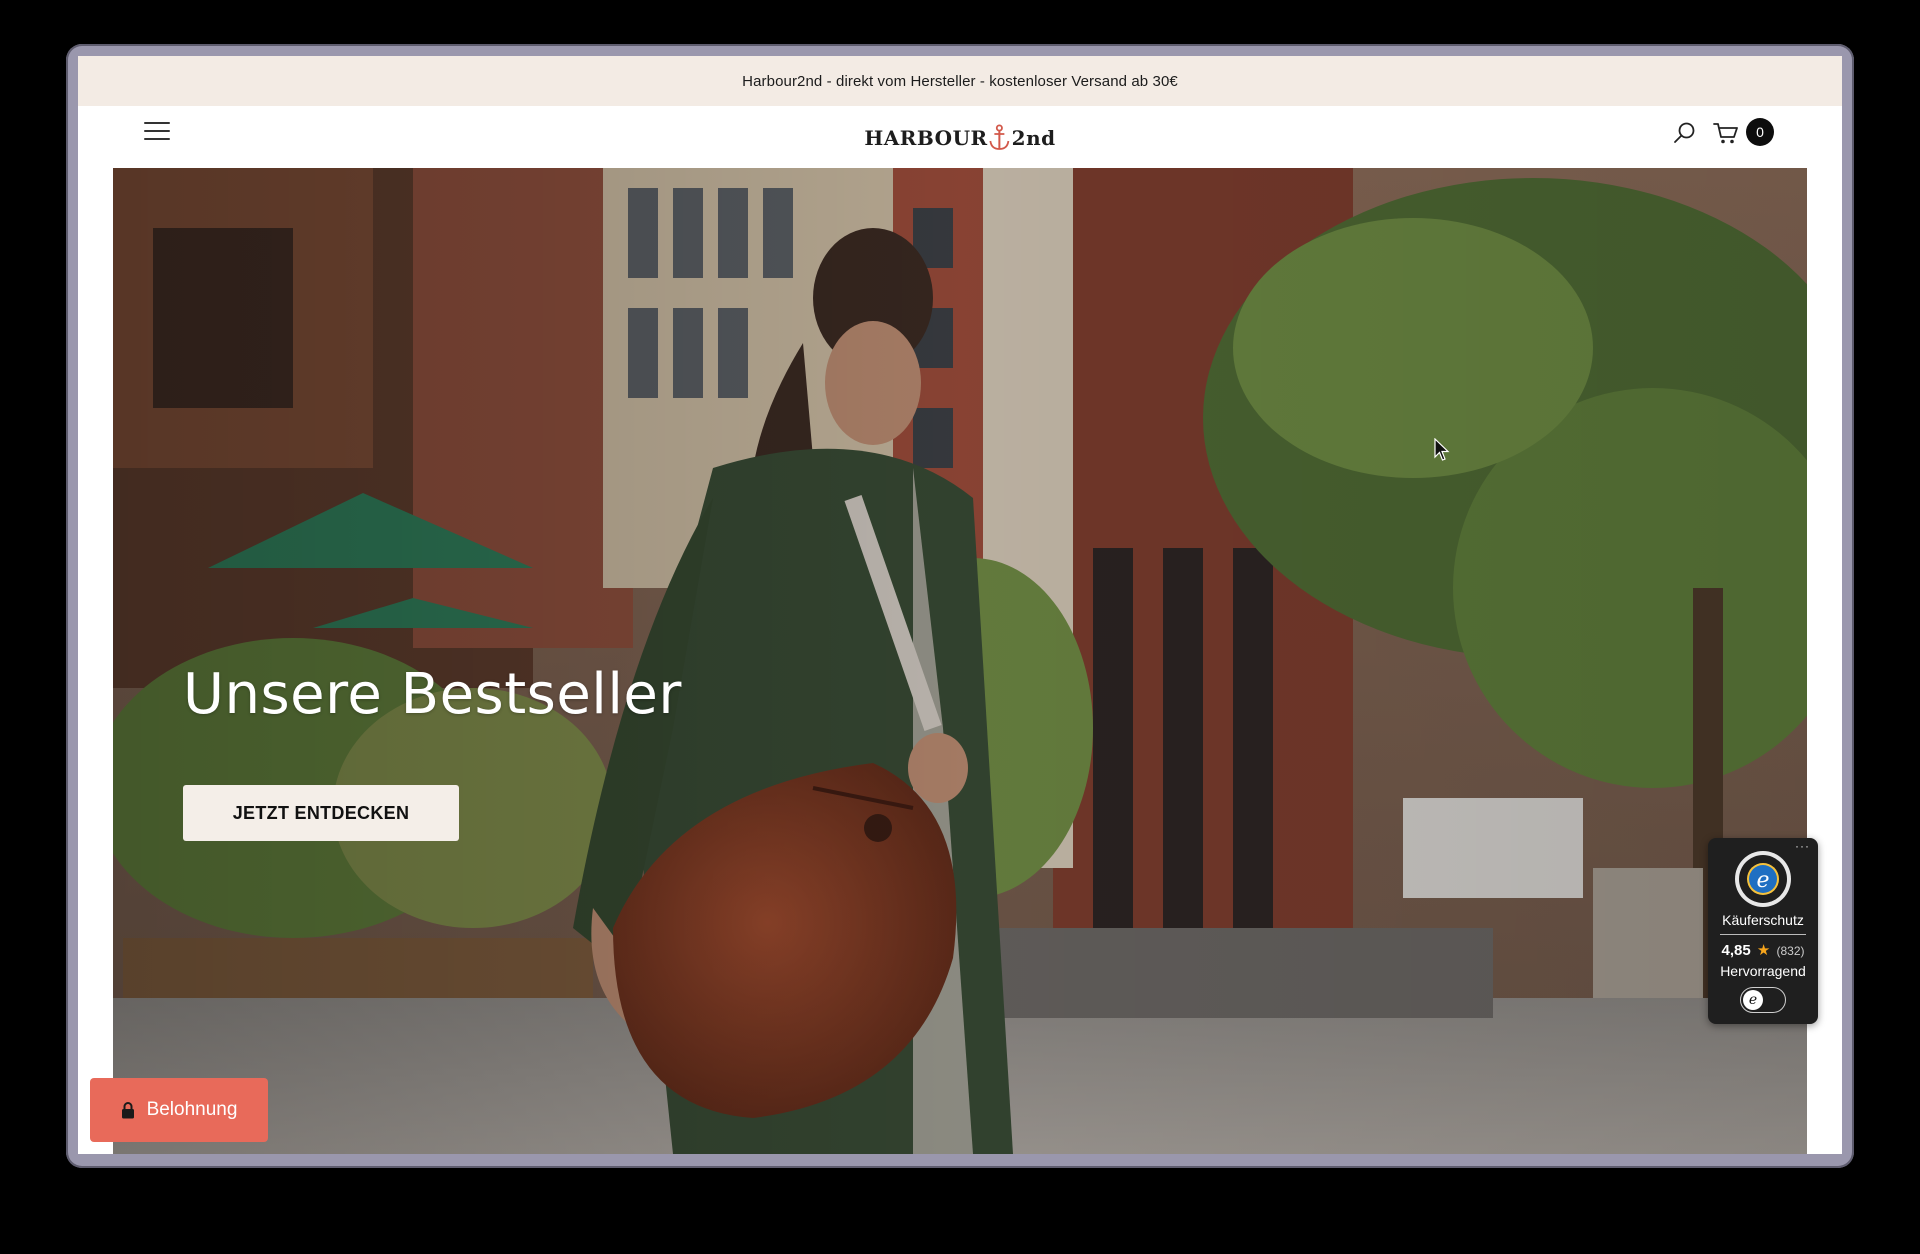 The height and width of the screenshot is (1254, 1920). Describe the element at coordinates (1442, 449) in the screenshot. I see `mouse-cursor-icon` at that location.